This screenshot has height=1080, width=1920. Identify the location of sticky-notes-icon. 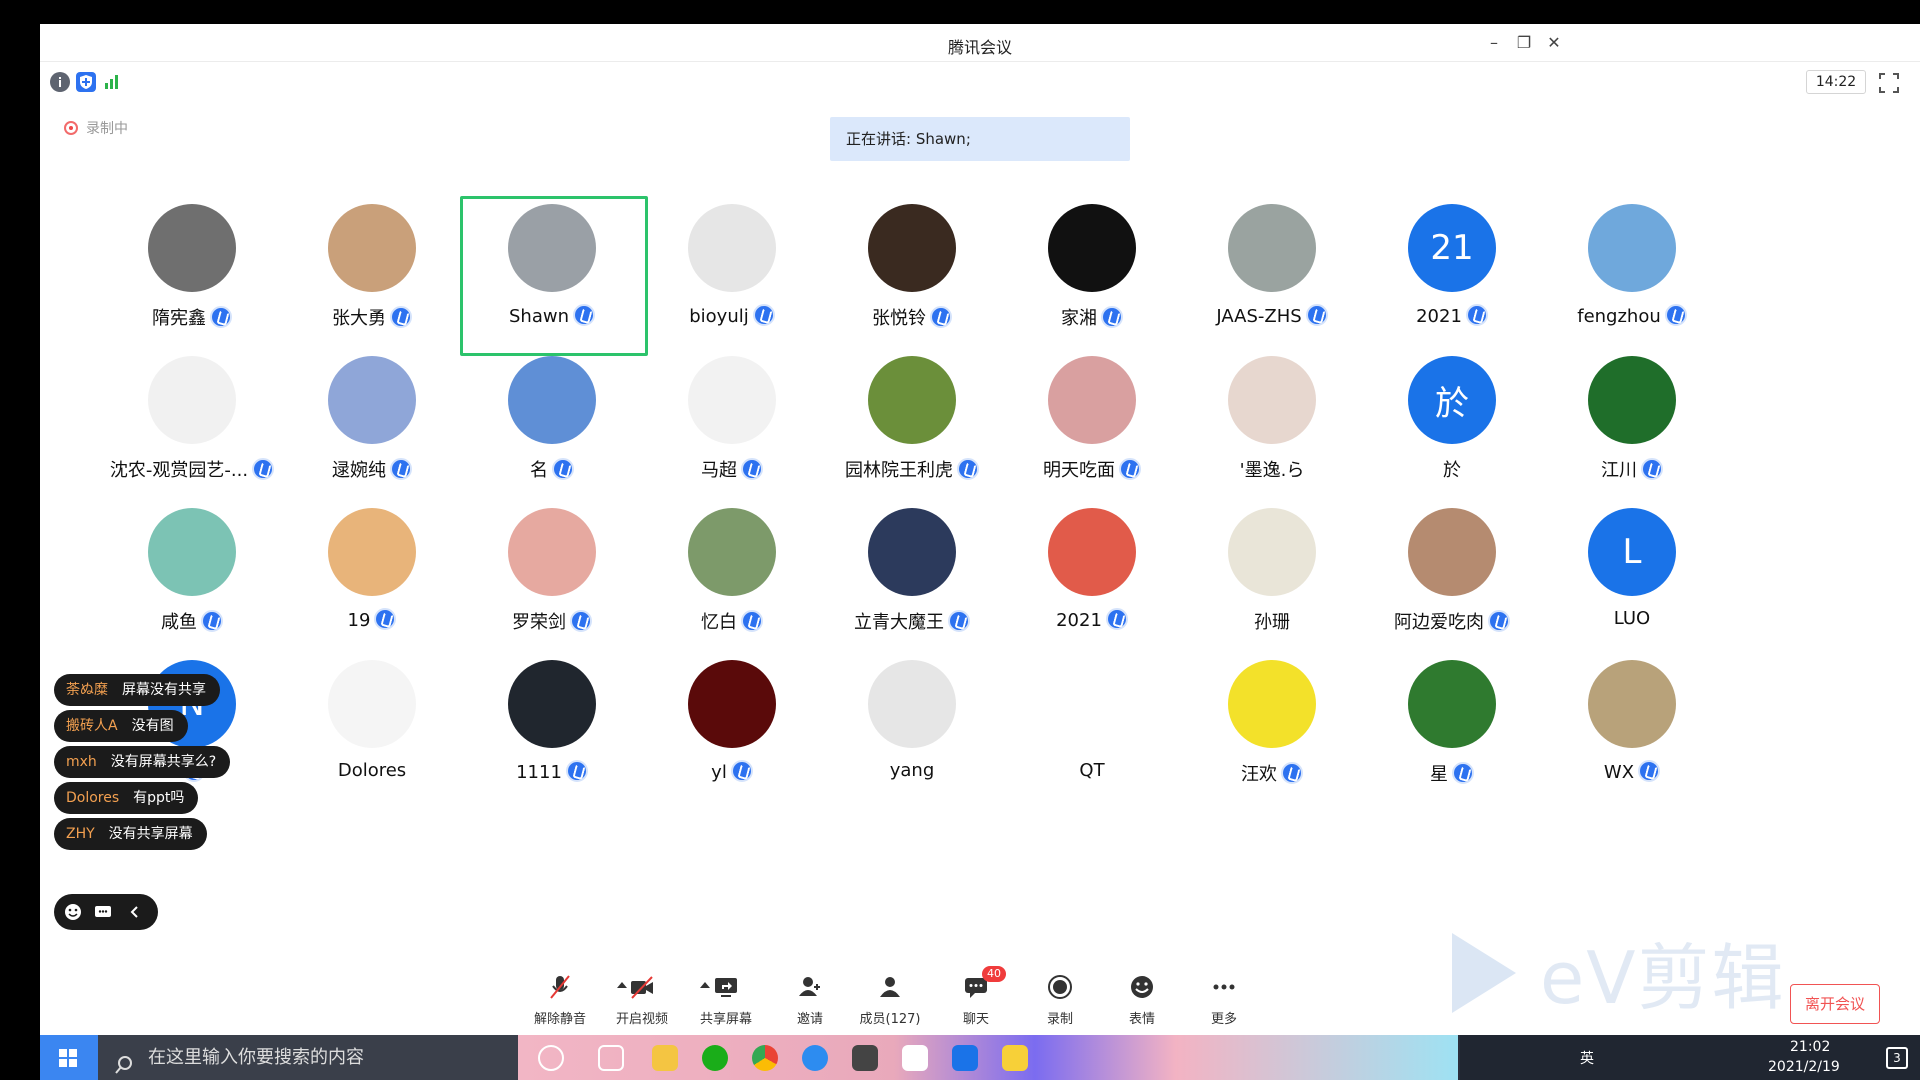
(1015, 1058).